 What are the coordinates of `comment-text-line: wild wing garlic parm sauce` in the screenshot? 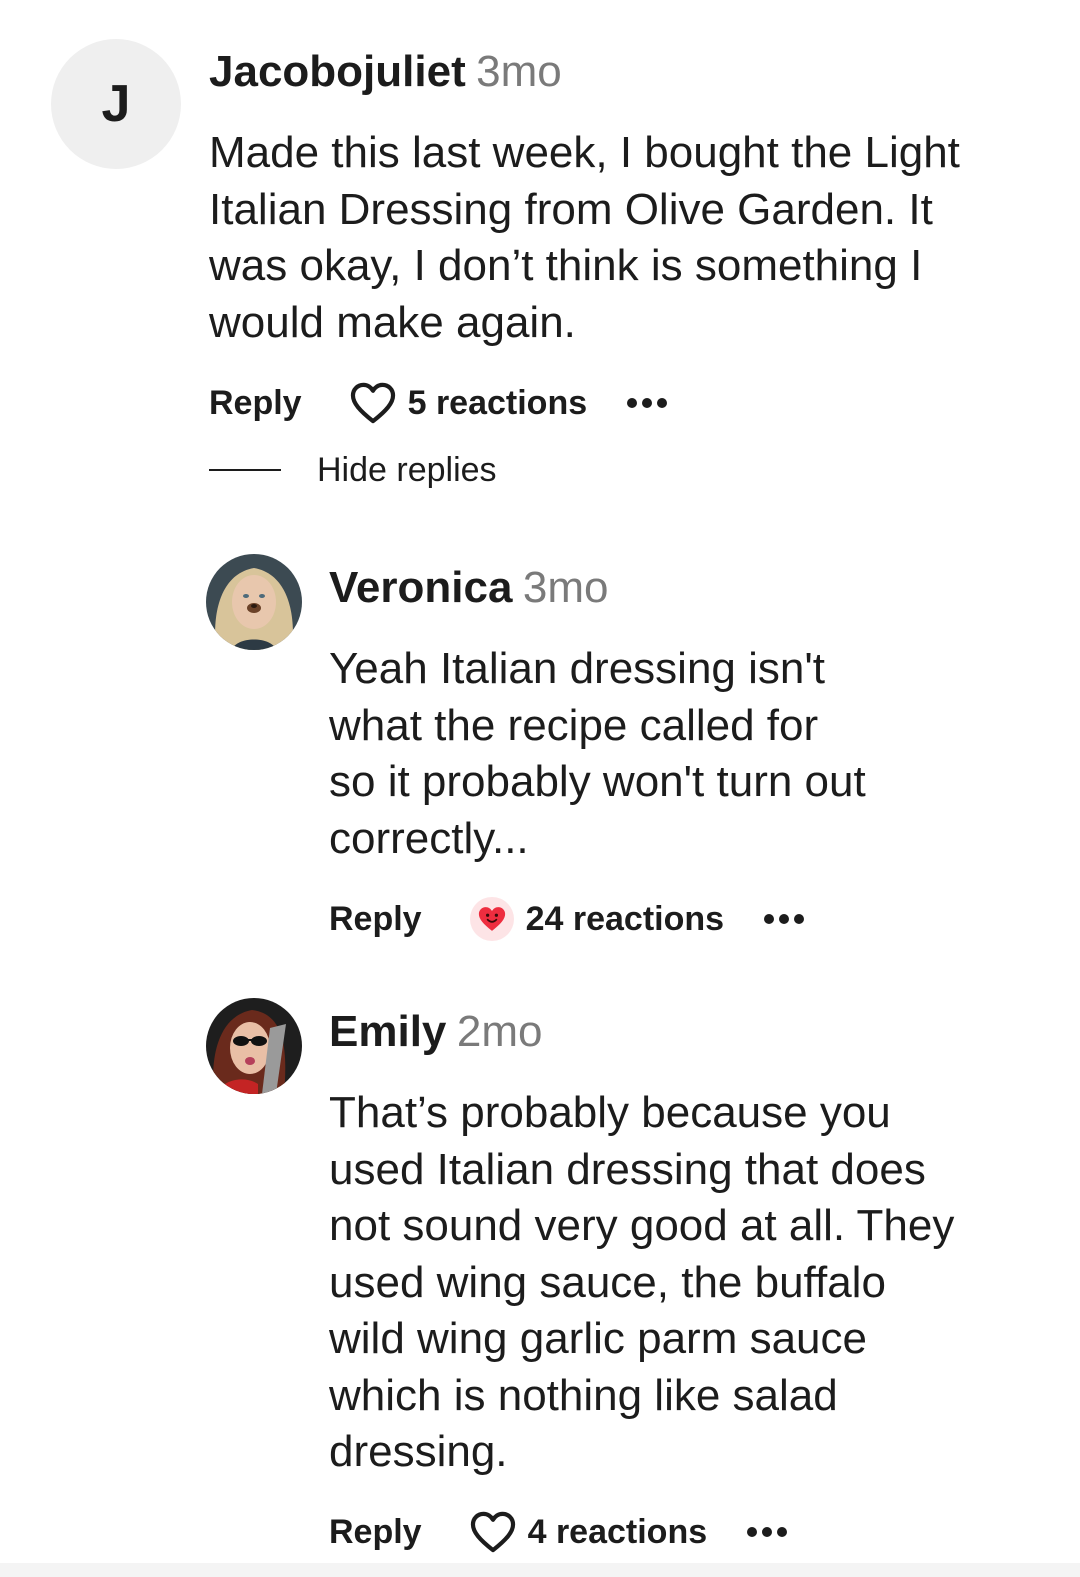 It's located at (598, 1338).